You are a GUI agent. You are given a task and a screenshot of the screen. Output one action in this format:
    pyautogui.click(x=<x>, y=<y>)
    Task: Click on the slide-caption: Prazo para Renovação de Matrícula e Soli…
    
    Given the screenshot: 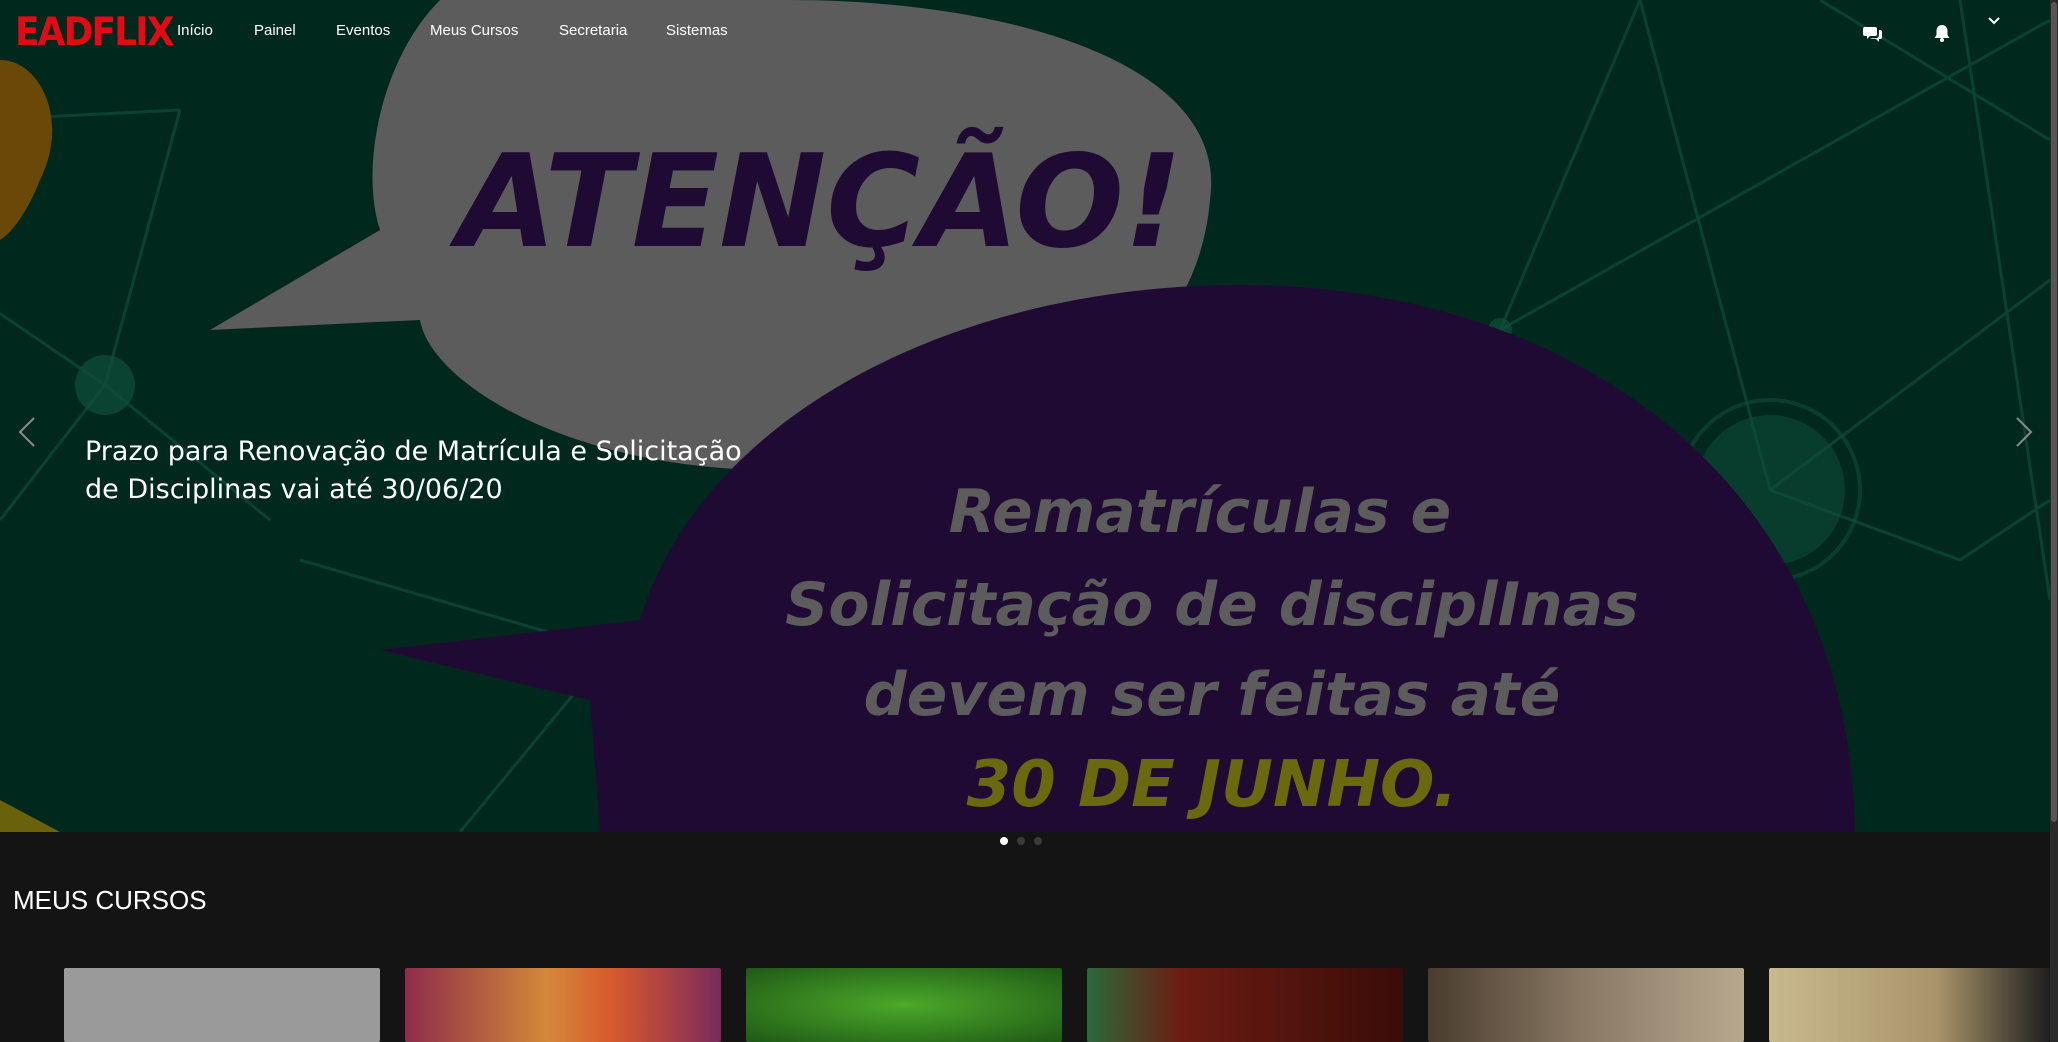 What is the action you would take?
    pyautogui.click(x=413, y=470)
    